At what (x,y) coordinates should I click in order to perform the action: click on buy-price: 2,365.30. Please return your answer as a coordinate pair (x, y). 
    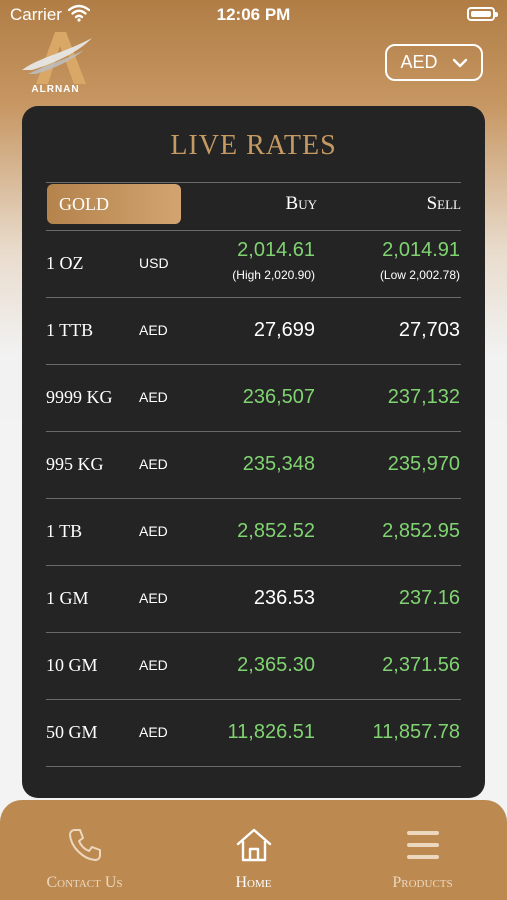
    Looking at the image, I should click on (276, 665).